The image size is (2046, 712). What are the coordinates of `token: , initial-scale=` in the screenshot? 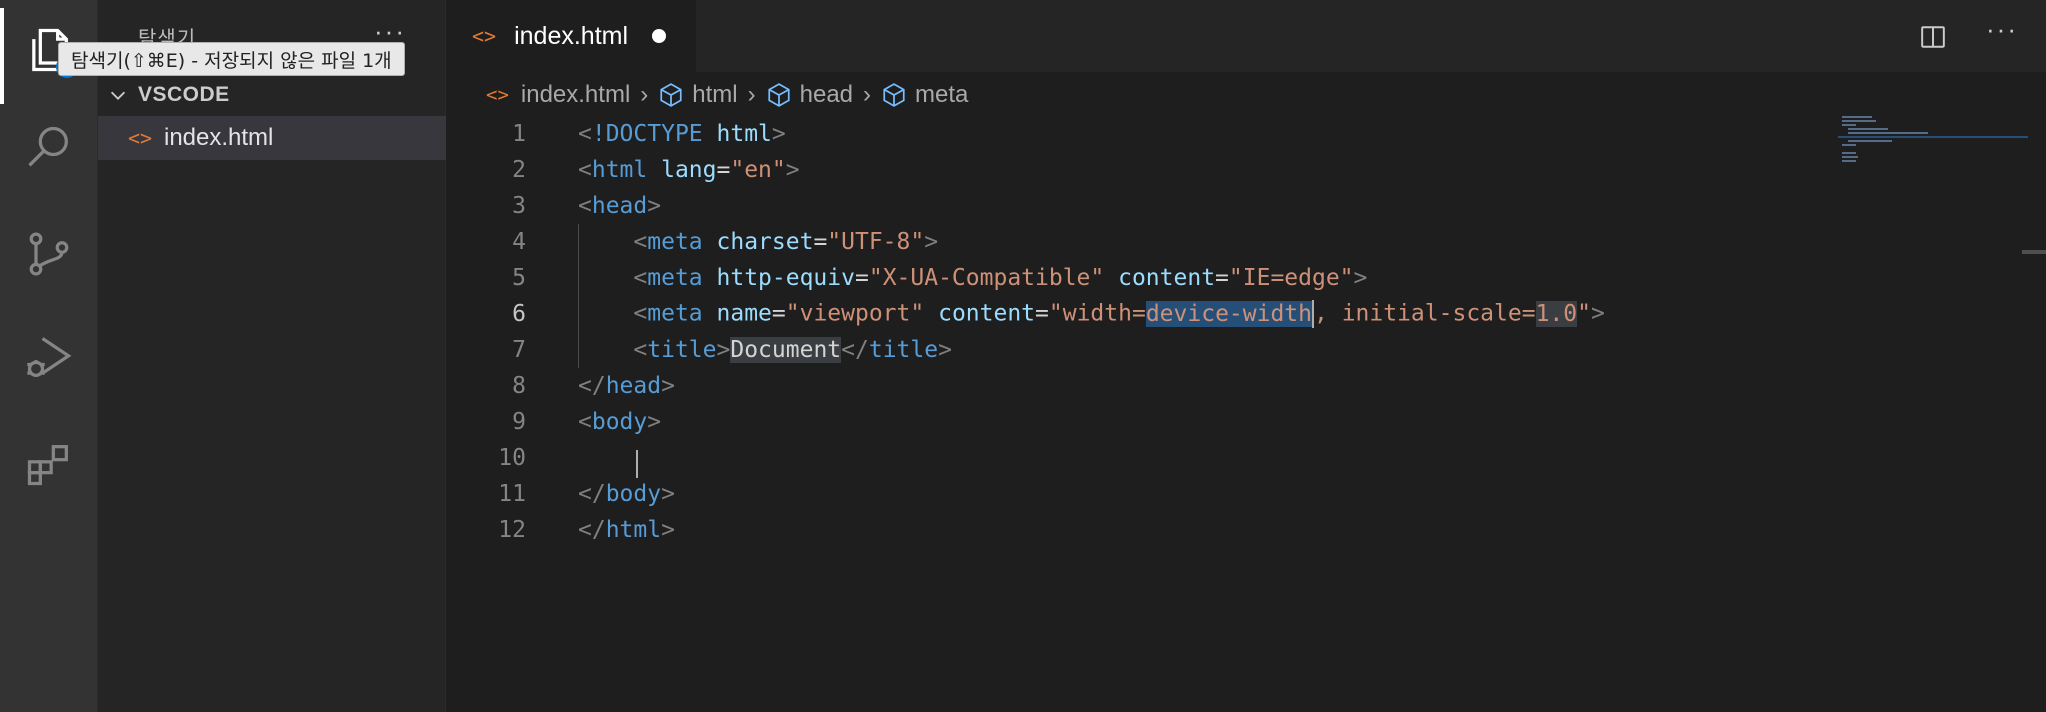 It's located at (1425, 313).